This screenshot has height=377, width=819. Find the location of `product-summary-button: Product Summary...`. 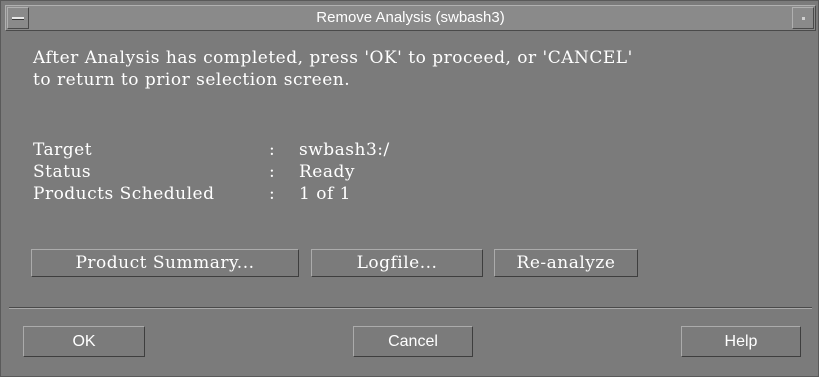

product-summary-button: Product Summary... is located at coordinates (165, 263).